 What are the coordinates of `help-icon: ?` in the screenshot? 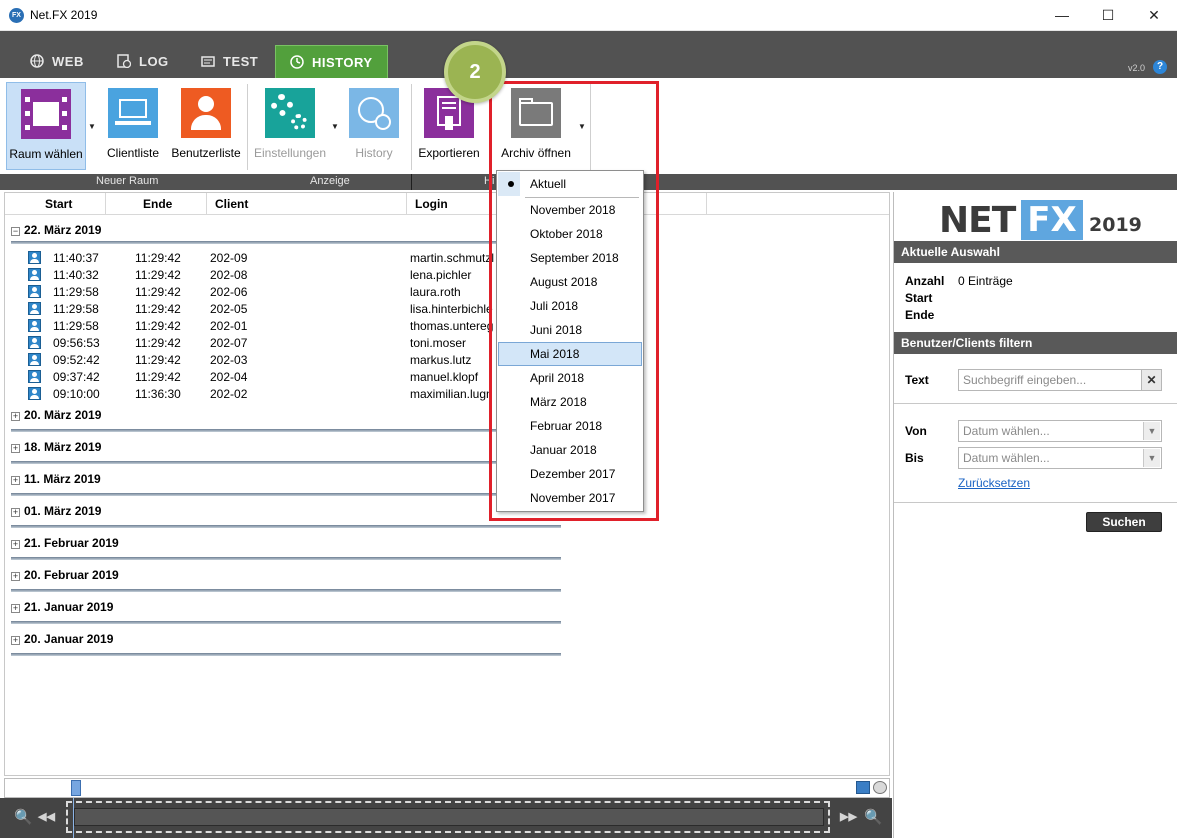 It's located at (1160, 67).